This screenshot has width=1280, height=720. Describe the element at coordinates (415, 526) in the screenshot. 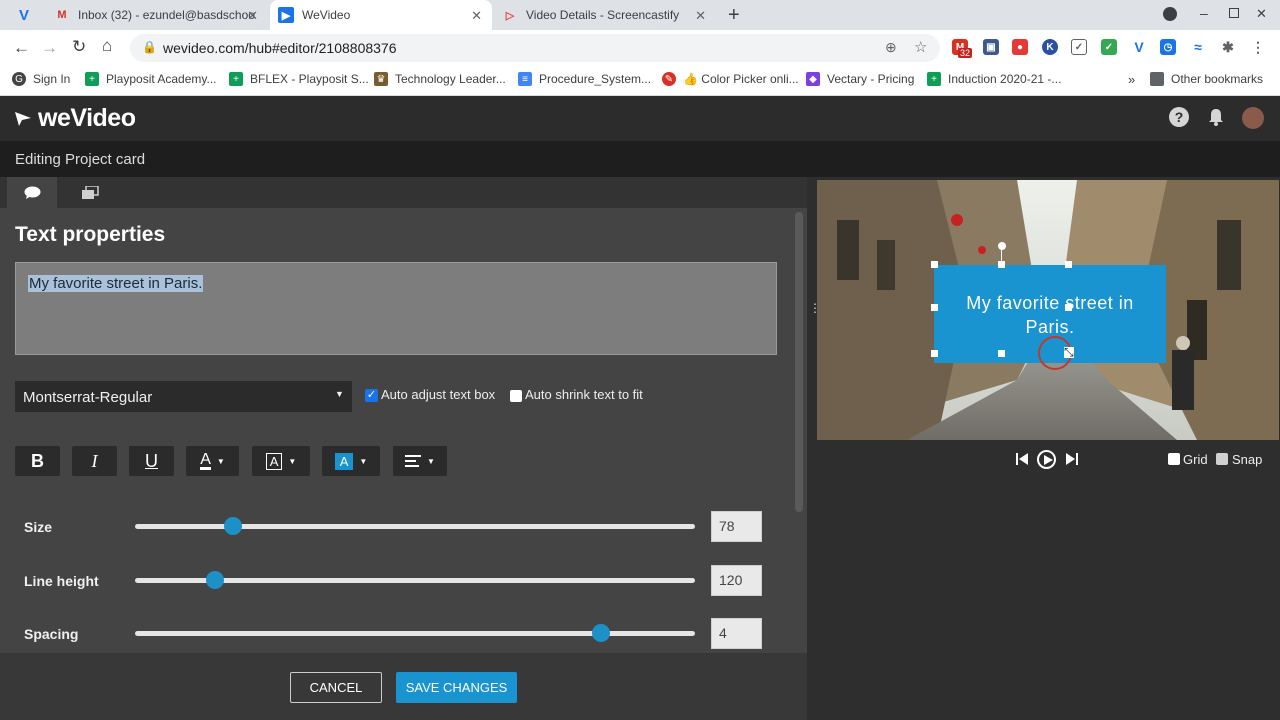

I see `size-slider` at that location.